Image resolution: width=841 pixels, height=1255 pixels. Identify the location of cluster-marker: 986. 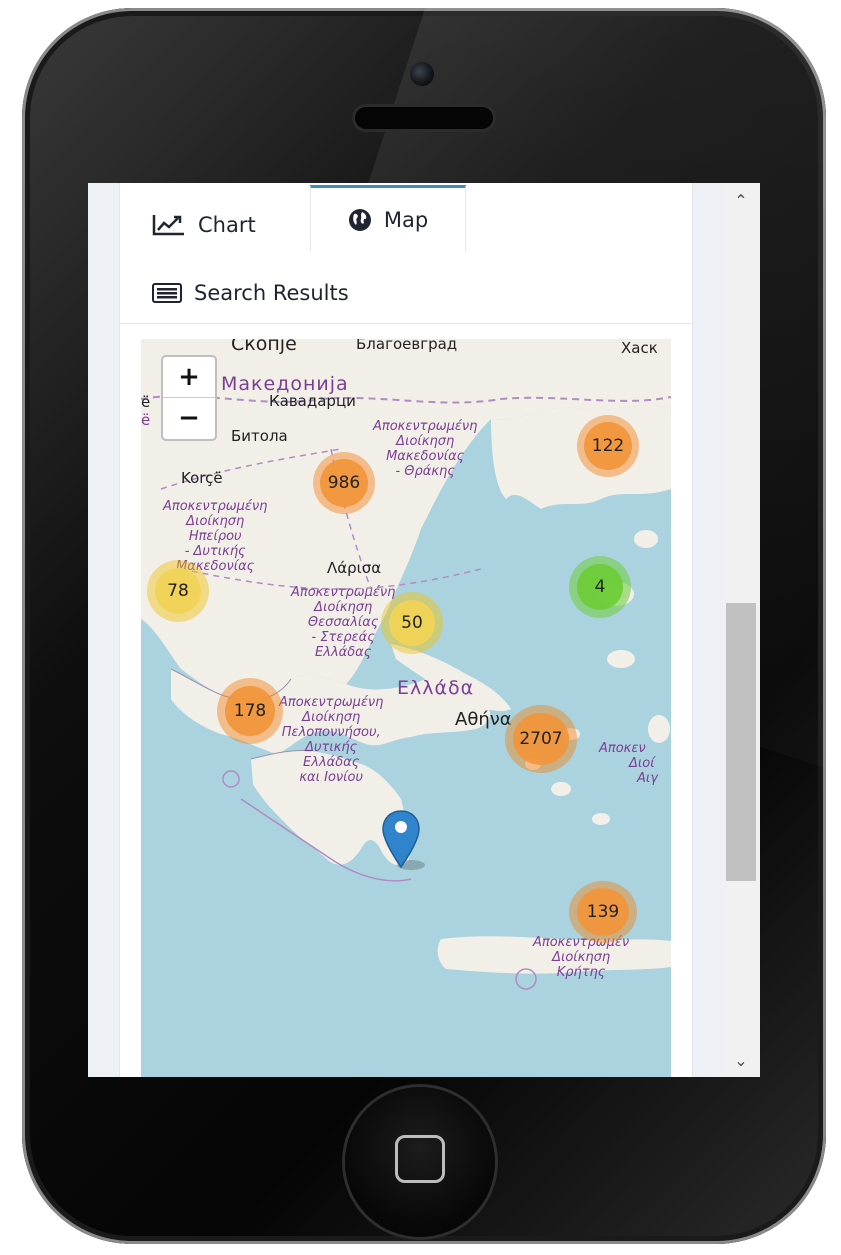
(344, 483).